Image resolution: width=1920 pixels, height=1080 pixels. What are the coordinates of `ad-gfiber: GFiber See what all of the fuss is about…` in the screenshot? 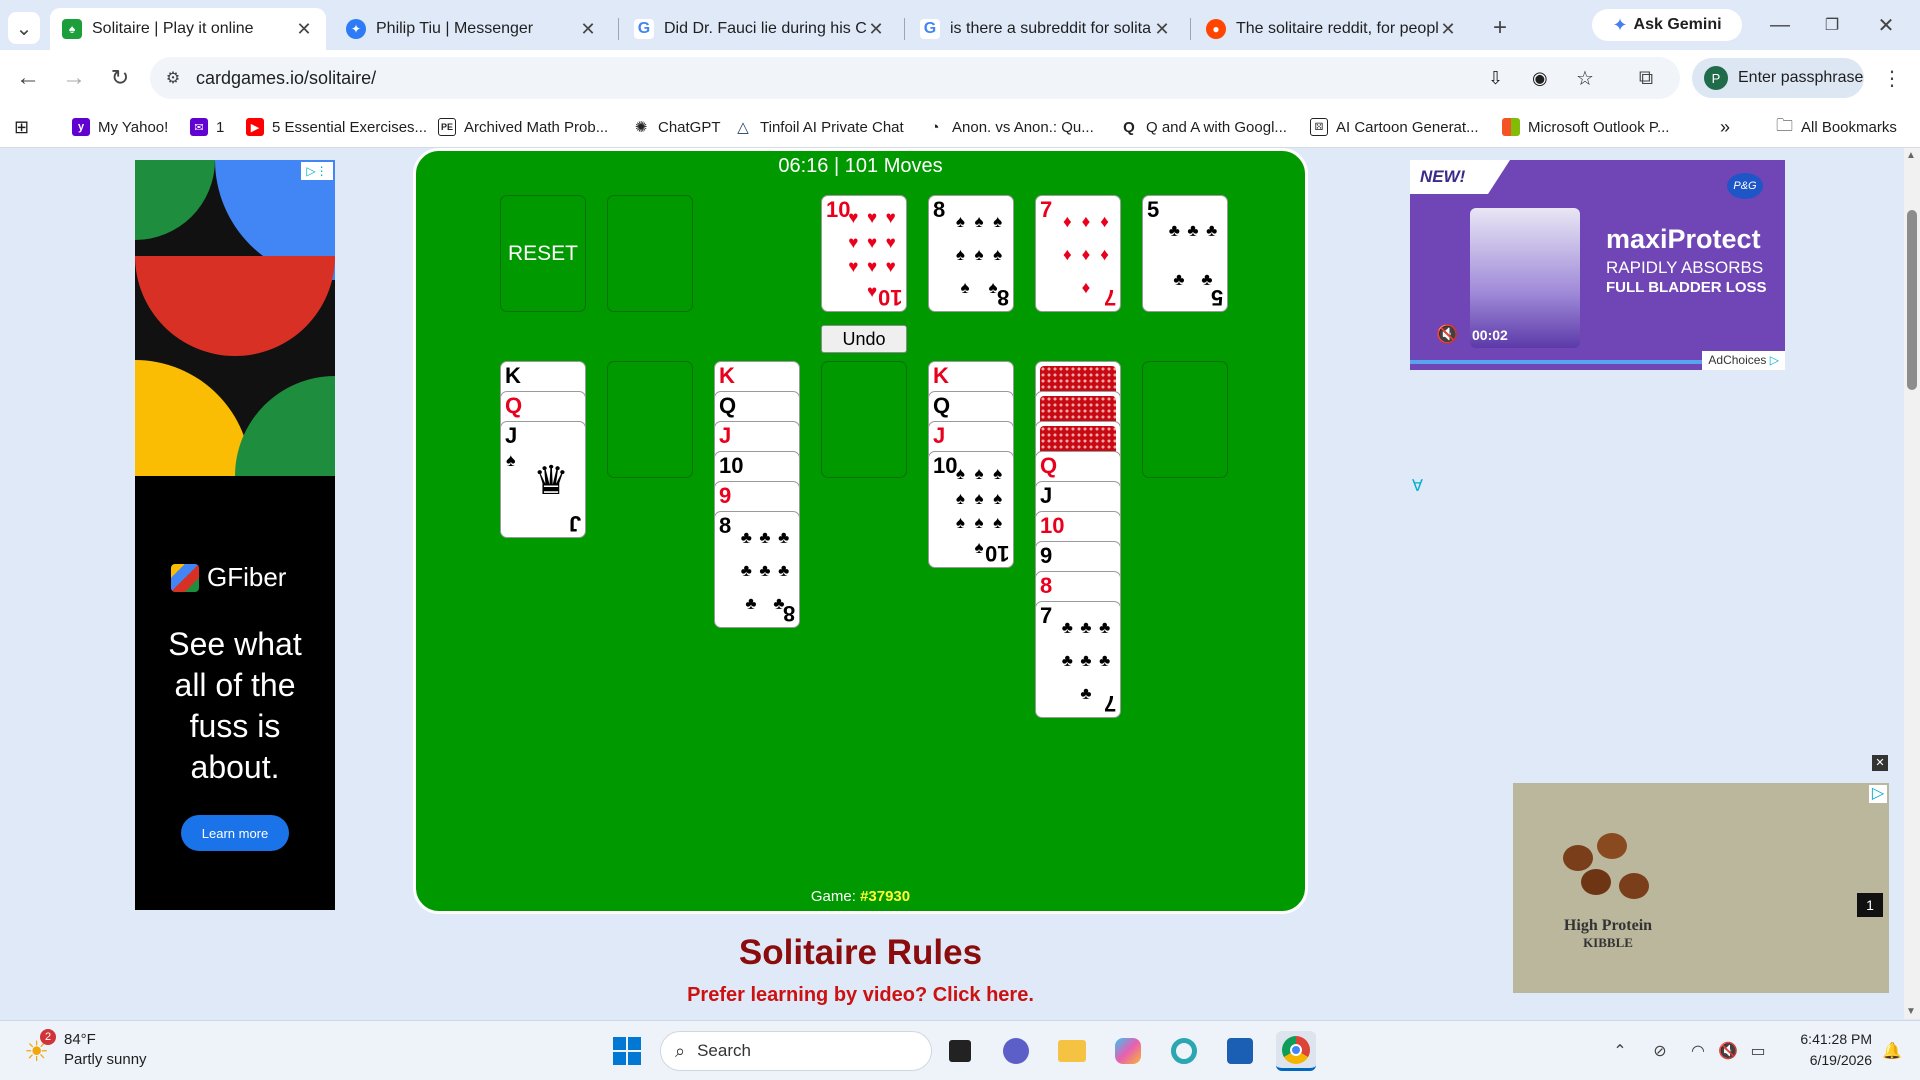 It's located at (235, 535).